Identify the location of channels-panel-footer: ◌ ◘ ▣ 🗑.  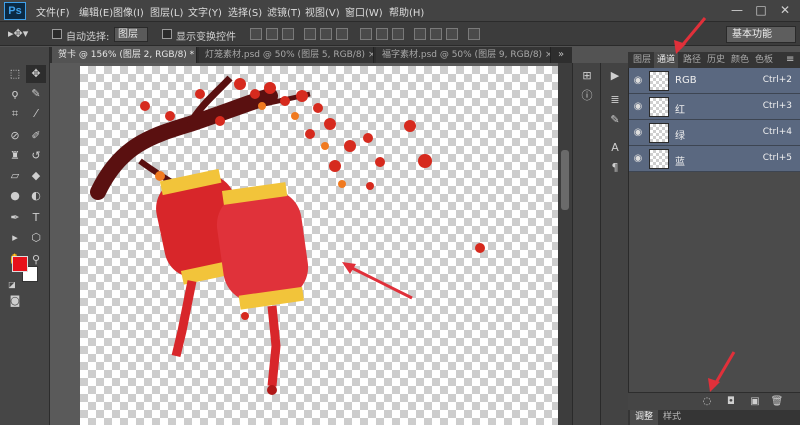
(714, 401).